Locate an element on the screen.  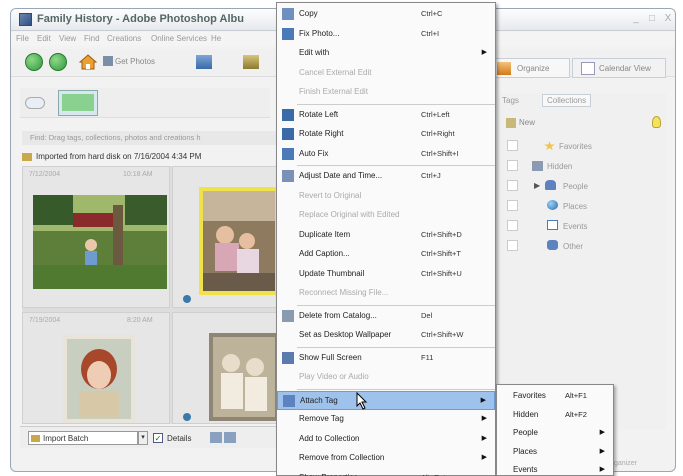
photo-thumbnail-selected is located at coordinates (239, 241).